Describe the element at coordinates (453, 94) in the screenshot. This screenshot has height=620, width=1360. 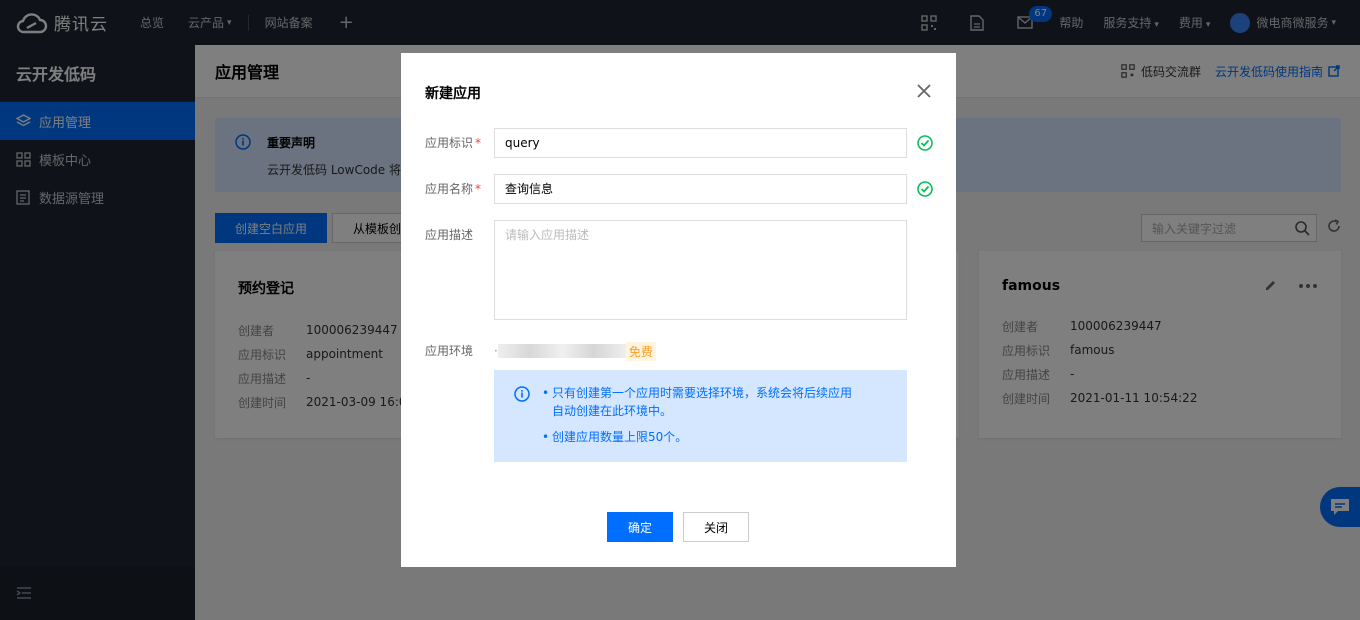
I see `dialog-title: 新建应用` at that location.